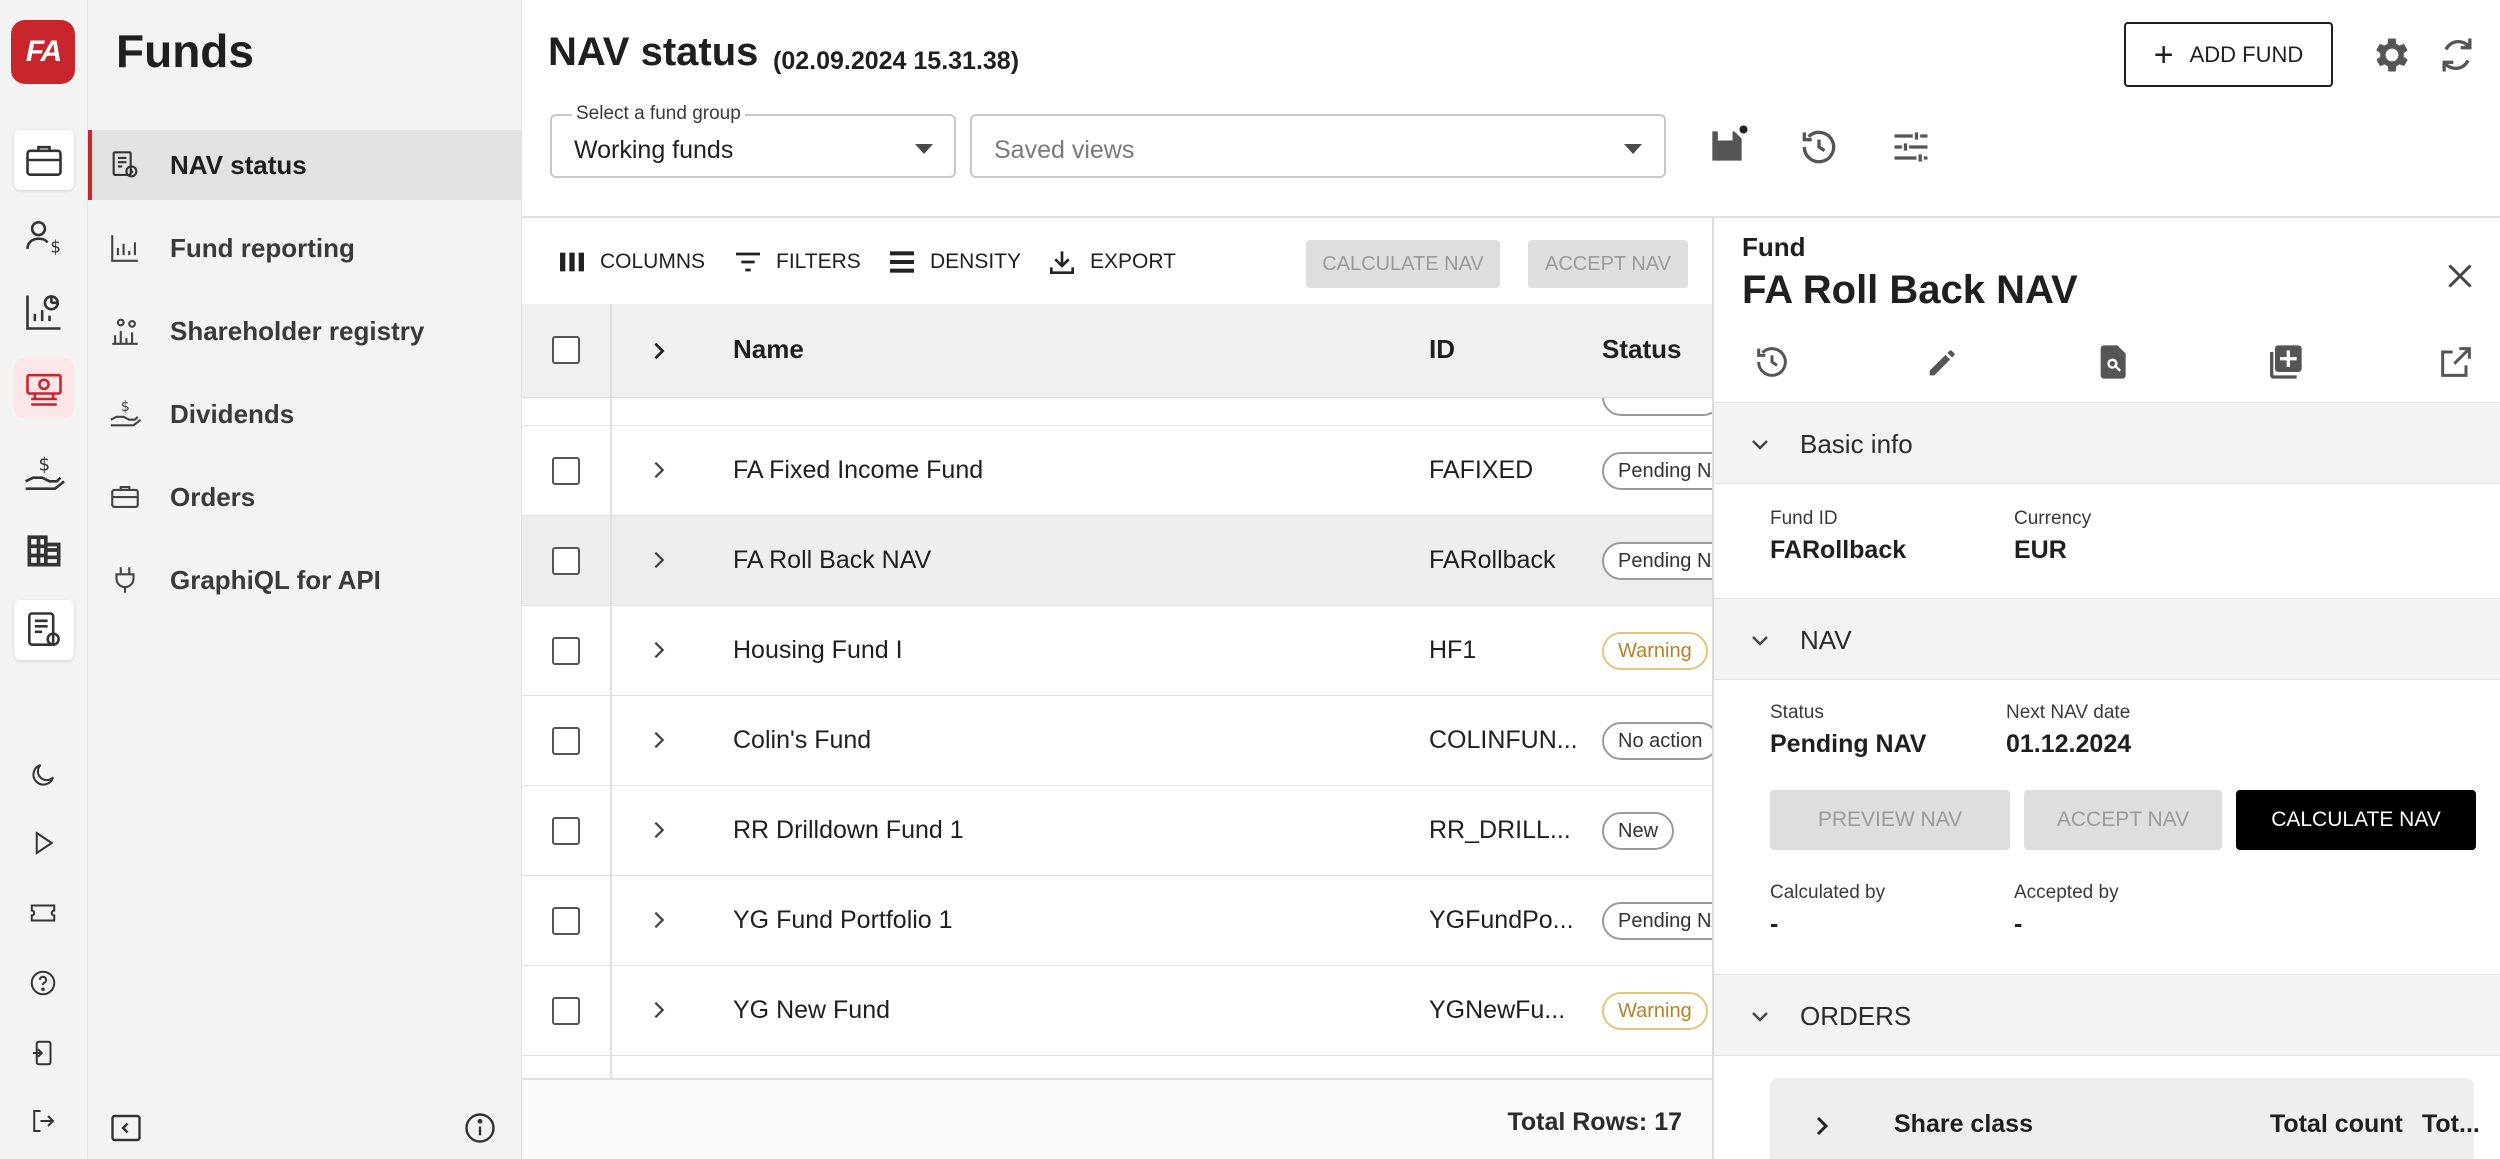 This screenshot has width=2500, height=1159. I want to click on column-header-id: ID, so click(1442, 349).